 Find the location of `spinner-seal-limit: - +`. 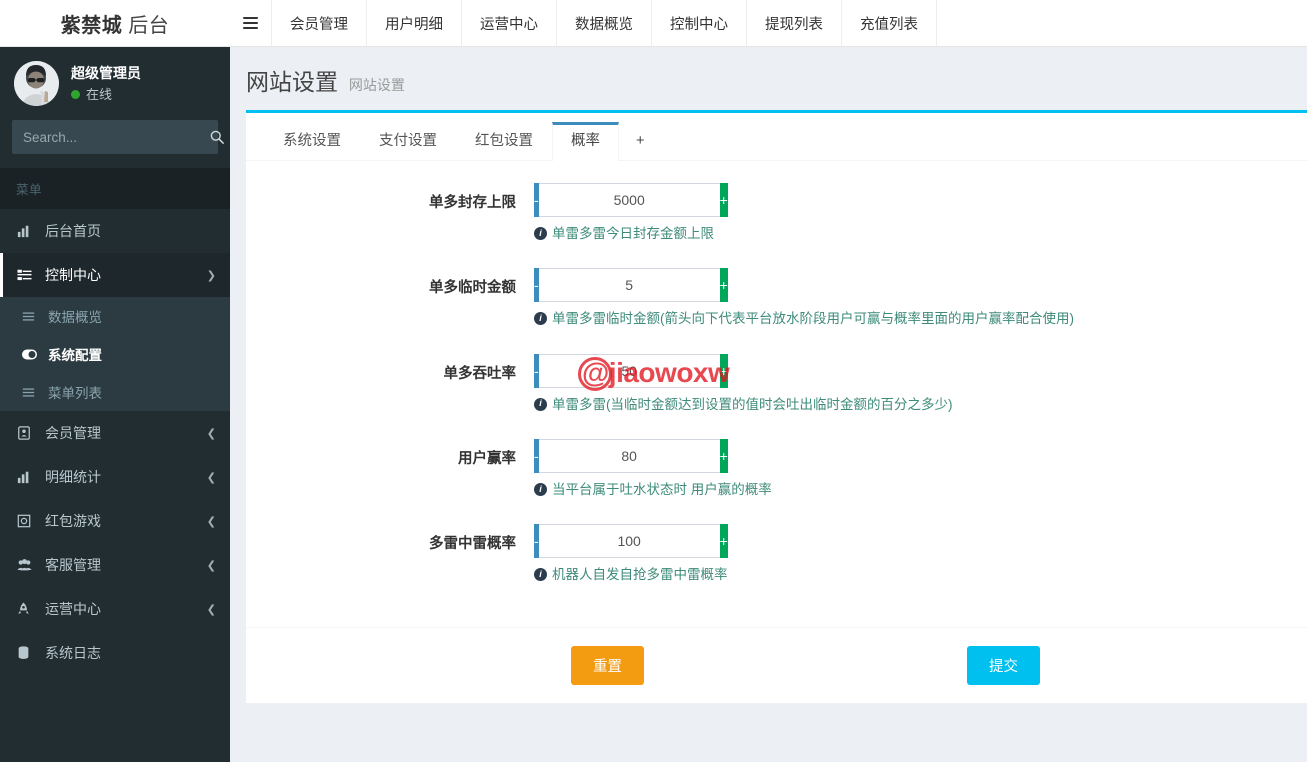

spinner-seal-limit: - + is located at coordinates (631, 200).